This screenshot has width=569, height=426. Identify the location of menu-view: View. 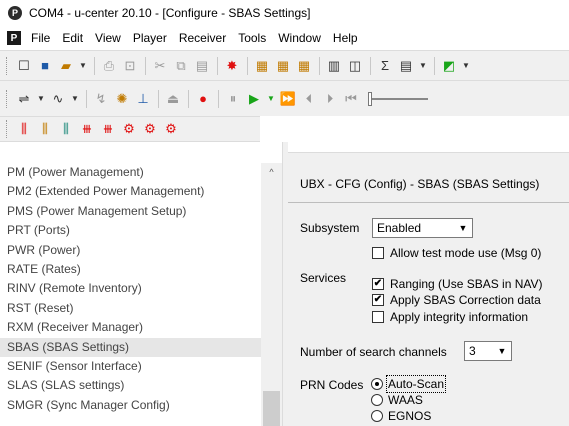
(108, 38).